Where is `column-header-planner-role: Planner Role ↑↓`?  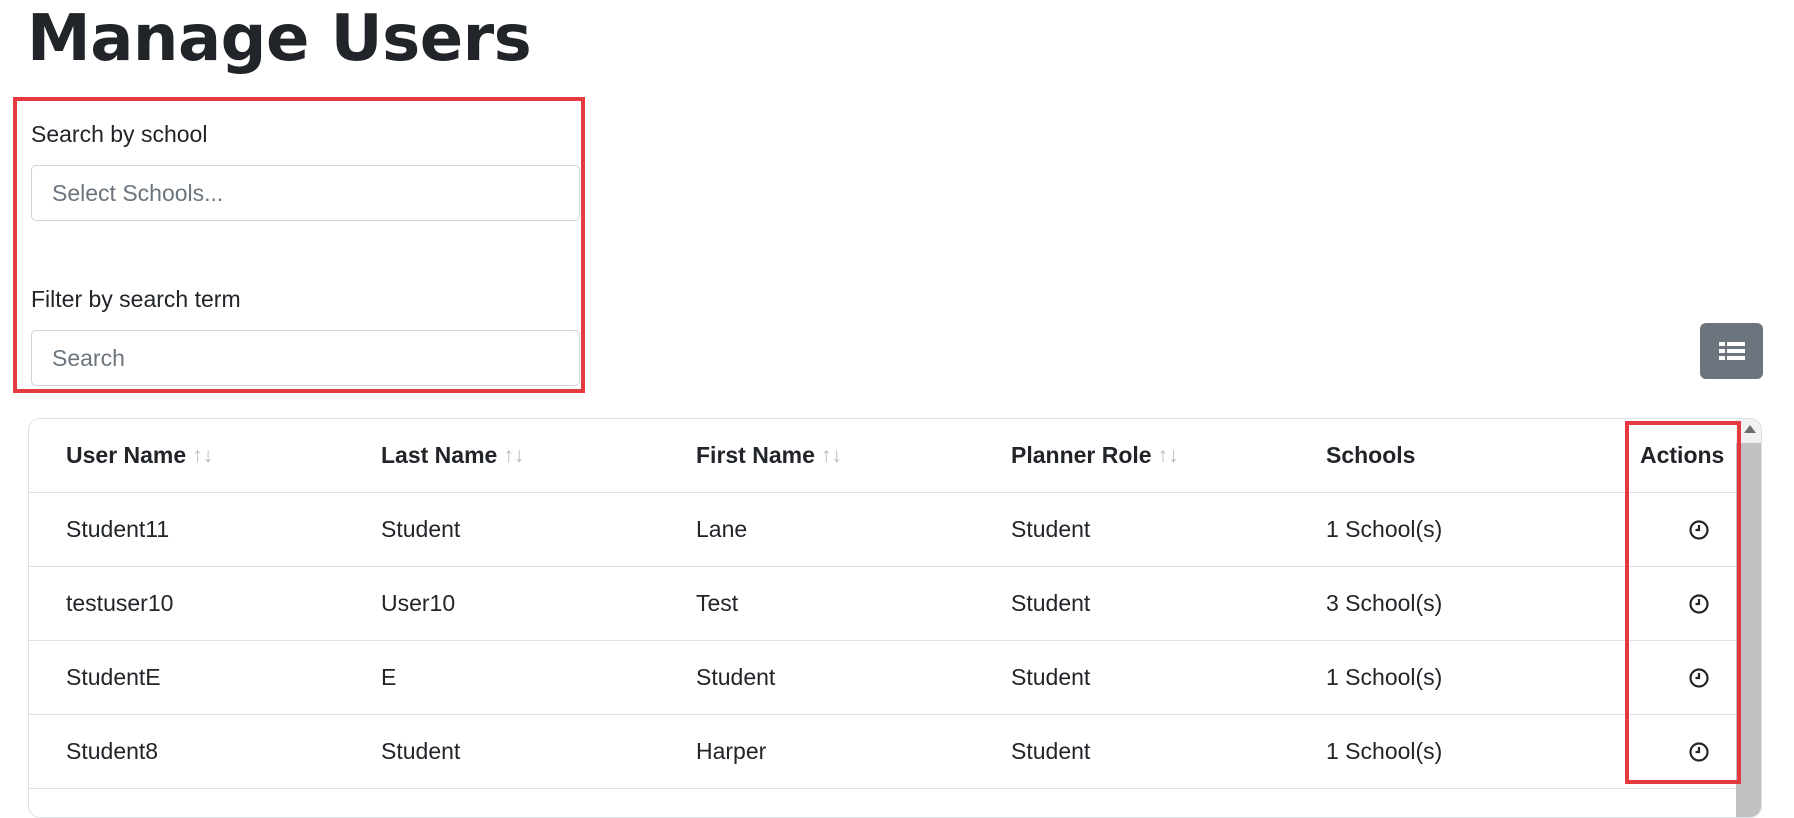
column-header-planner-role: Planner Role ↑↓ is located at coordinates (1095, 455).